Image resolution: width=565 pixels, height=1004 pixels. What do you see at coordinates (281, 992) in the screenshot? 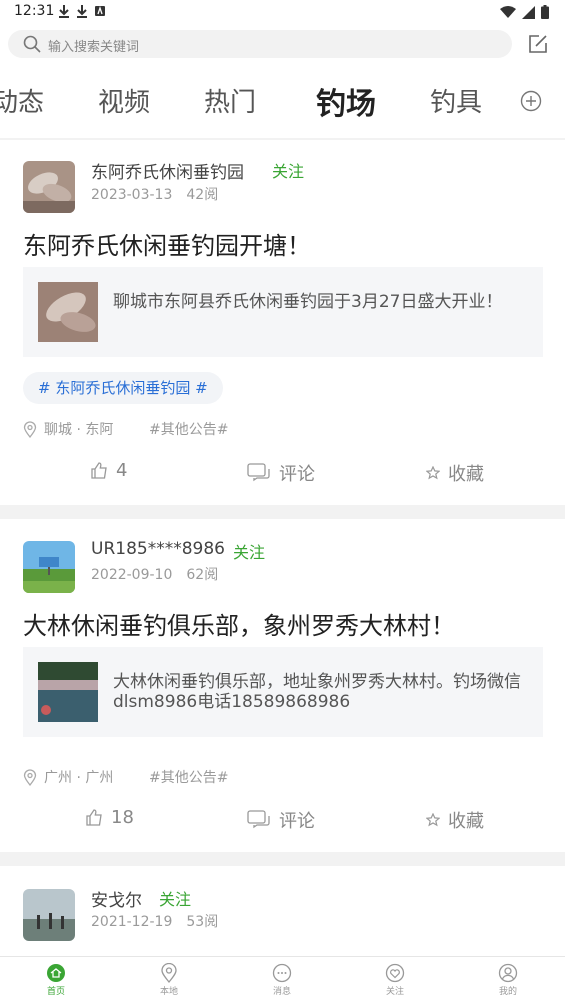
I see `nav-label: 消息` at bounding box center [281, 992].